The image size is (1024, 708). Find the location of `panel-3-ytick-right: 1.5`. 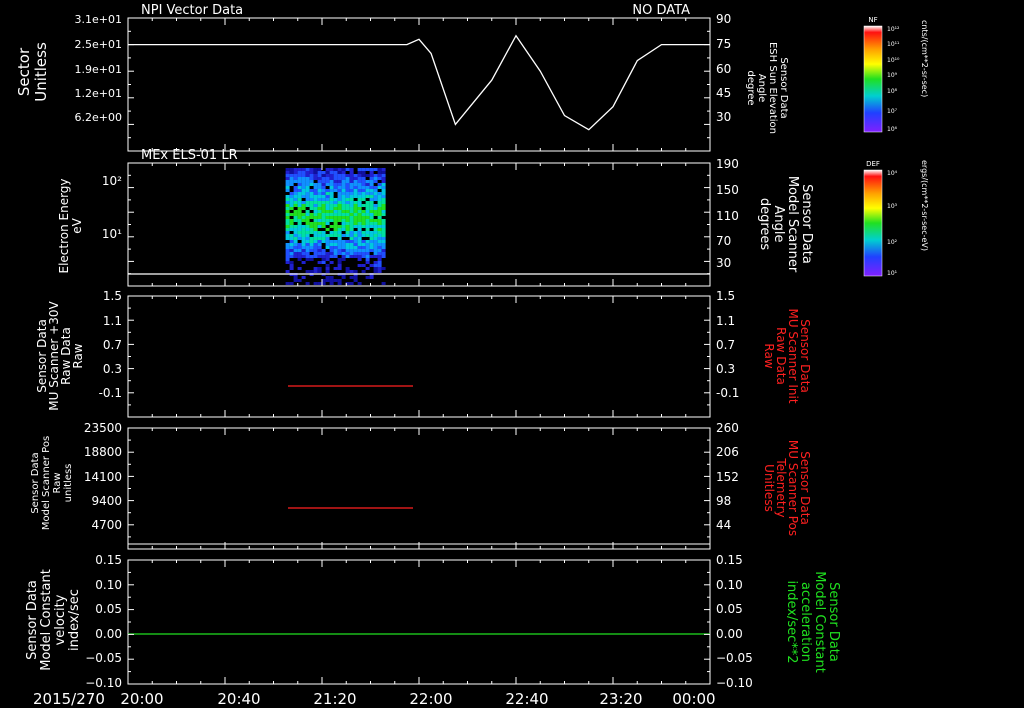

panel-3-ytick-right: 1.5 is located at coordinates (725, 296).